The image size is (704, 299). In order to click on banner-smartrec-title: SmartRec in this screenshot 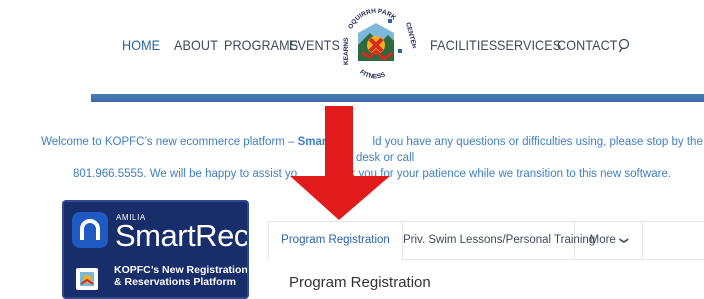, I will do `click(182, 235)`.